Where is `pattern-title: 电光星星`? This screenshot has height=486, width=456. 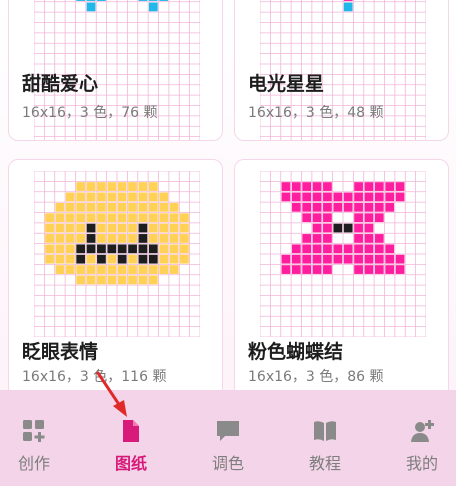
pattern-title: 电光星星 is located at coordinates (286, 84).